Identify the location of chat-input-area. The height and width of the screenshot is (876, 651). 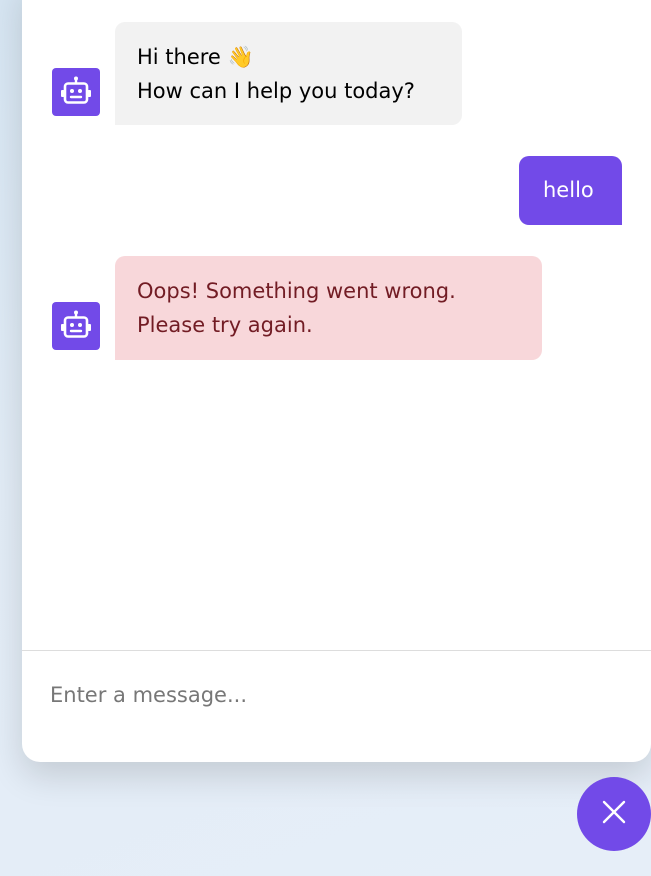
(336, 696).